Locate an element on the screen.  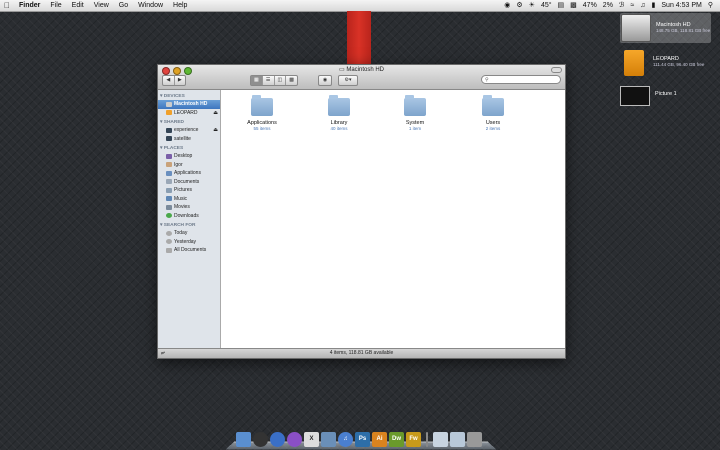
x11-dock-icon: X is located at coordinates (311, 439).